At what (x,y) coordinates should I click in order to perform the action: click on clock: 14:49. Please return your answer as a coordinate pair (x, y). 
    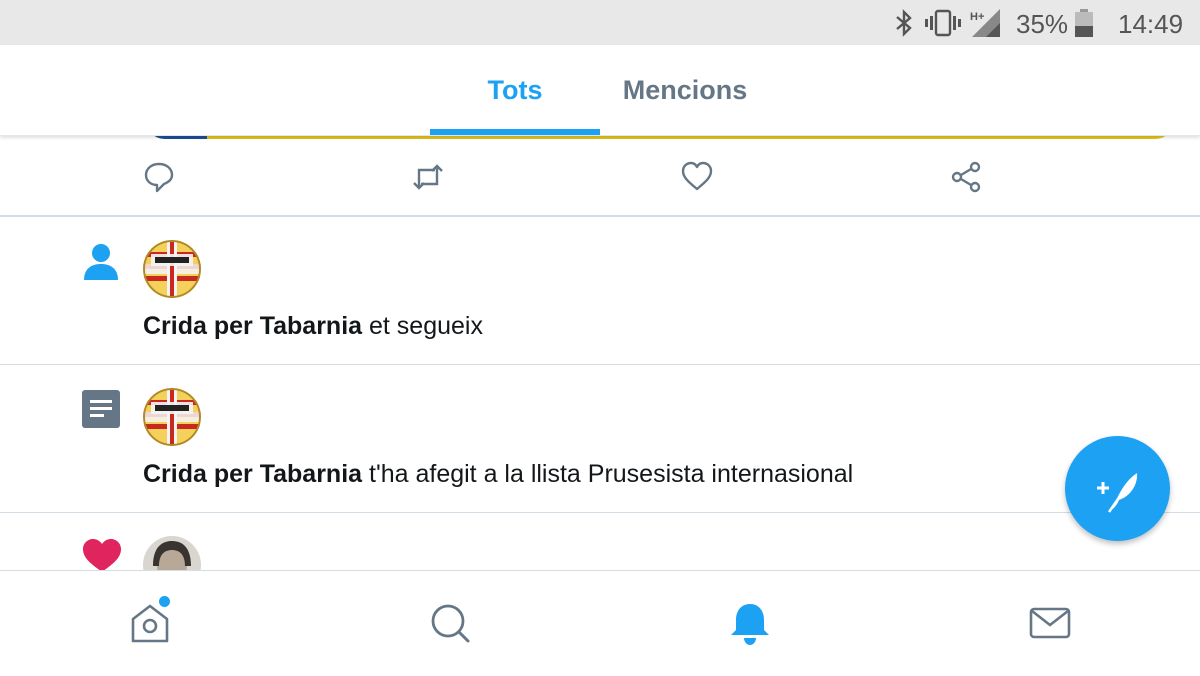
    Looking at the image, I should click on (1151, 24).